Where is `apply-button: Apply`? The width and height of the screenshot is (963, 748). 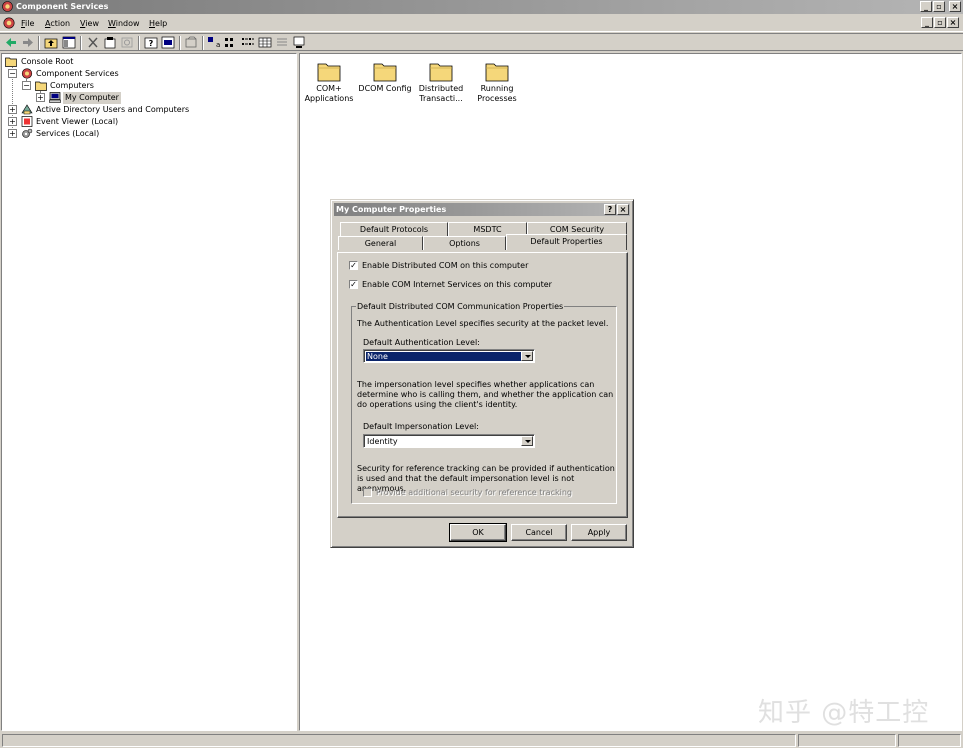
apply-button: Apply is located at coordinates (599, 532).